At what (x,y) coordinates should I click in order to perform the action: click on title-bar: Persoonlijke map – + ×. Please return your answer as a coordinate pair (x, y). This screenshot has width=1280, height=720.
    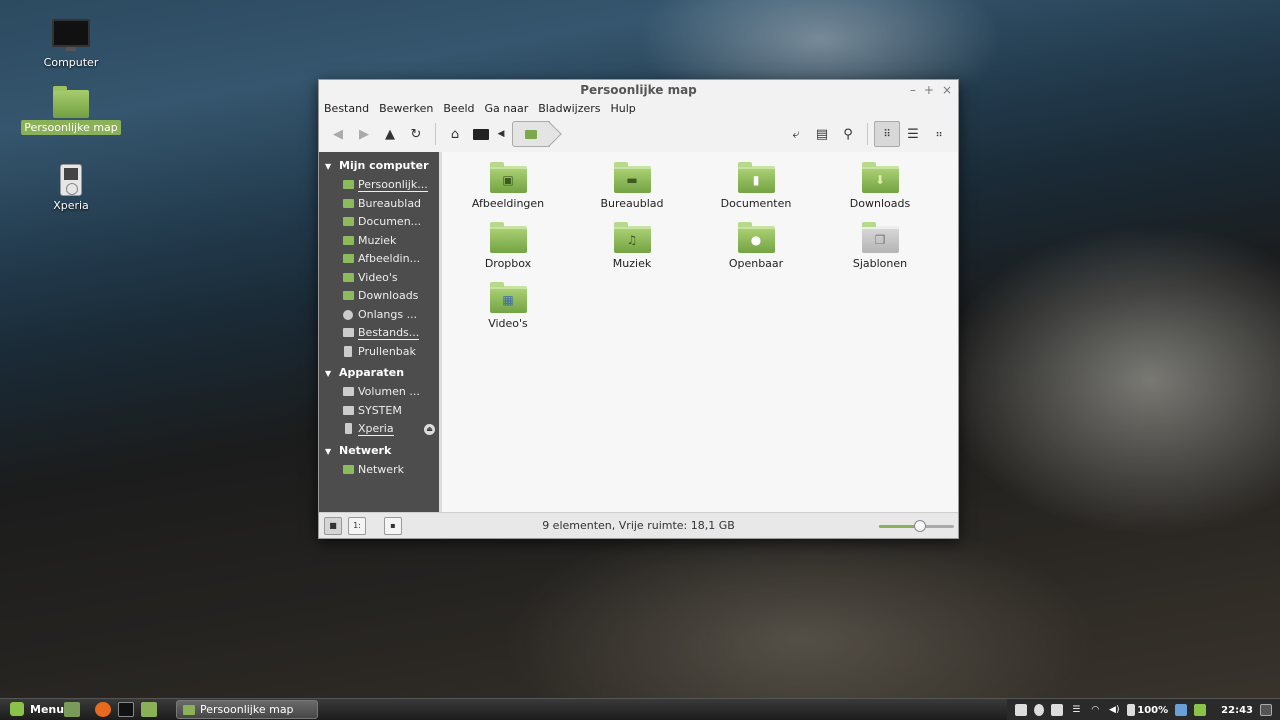
    Looking at the image, I should click on (638, 90).